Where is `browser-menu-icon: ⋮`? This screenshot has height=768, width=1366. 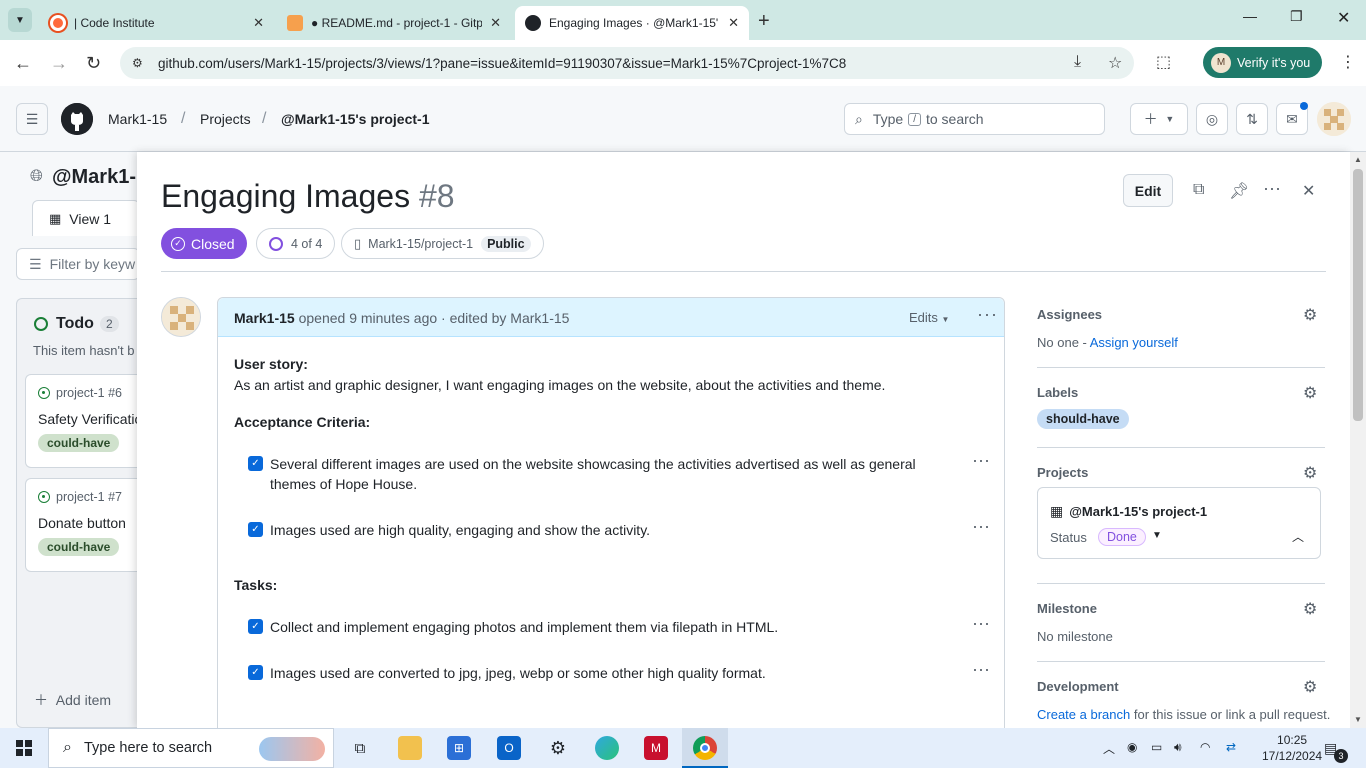 browser-menu-icon: ⋮ is located at coordinates (1348, 62).